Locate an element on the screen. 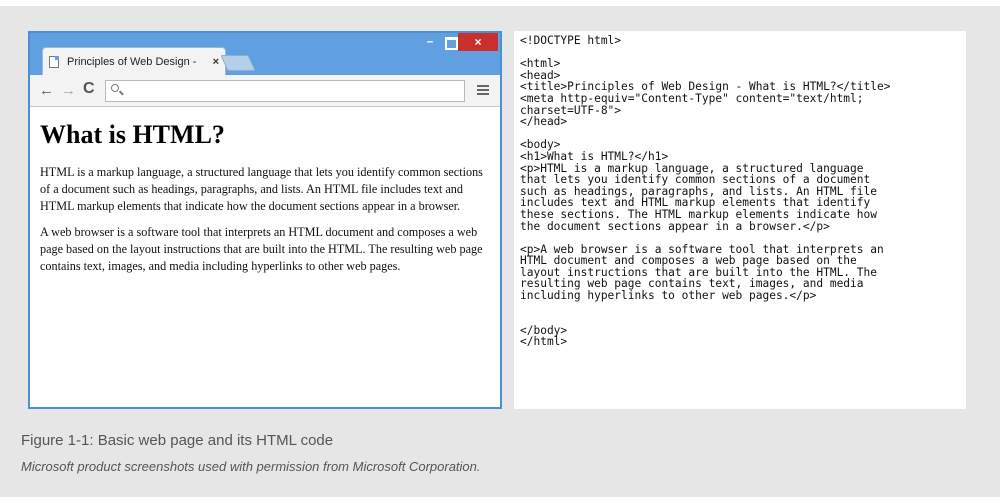 The height and width of the screenshot is (503, 1000). browser-toolbar: ← → C is located at coordinates (265, 91).